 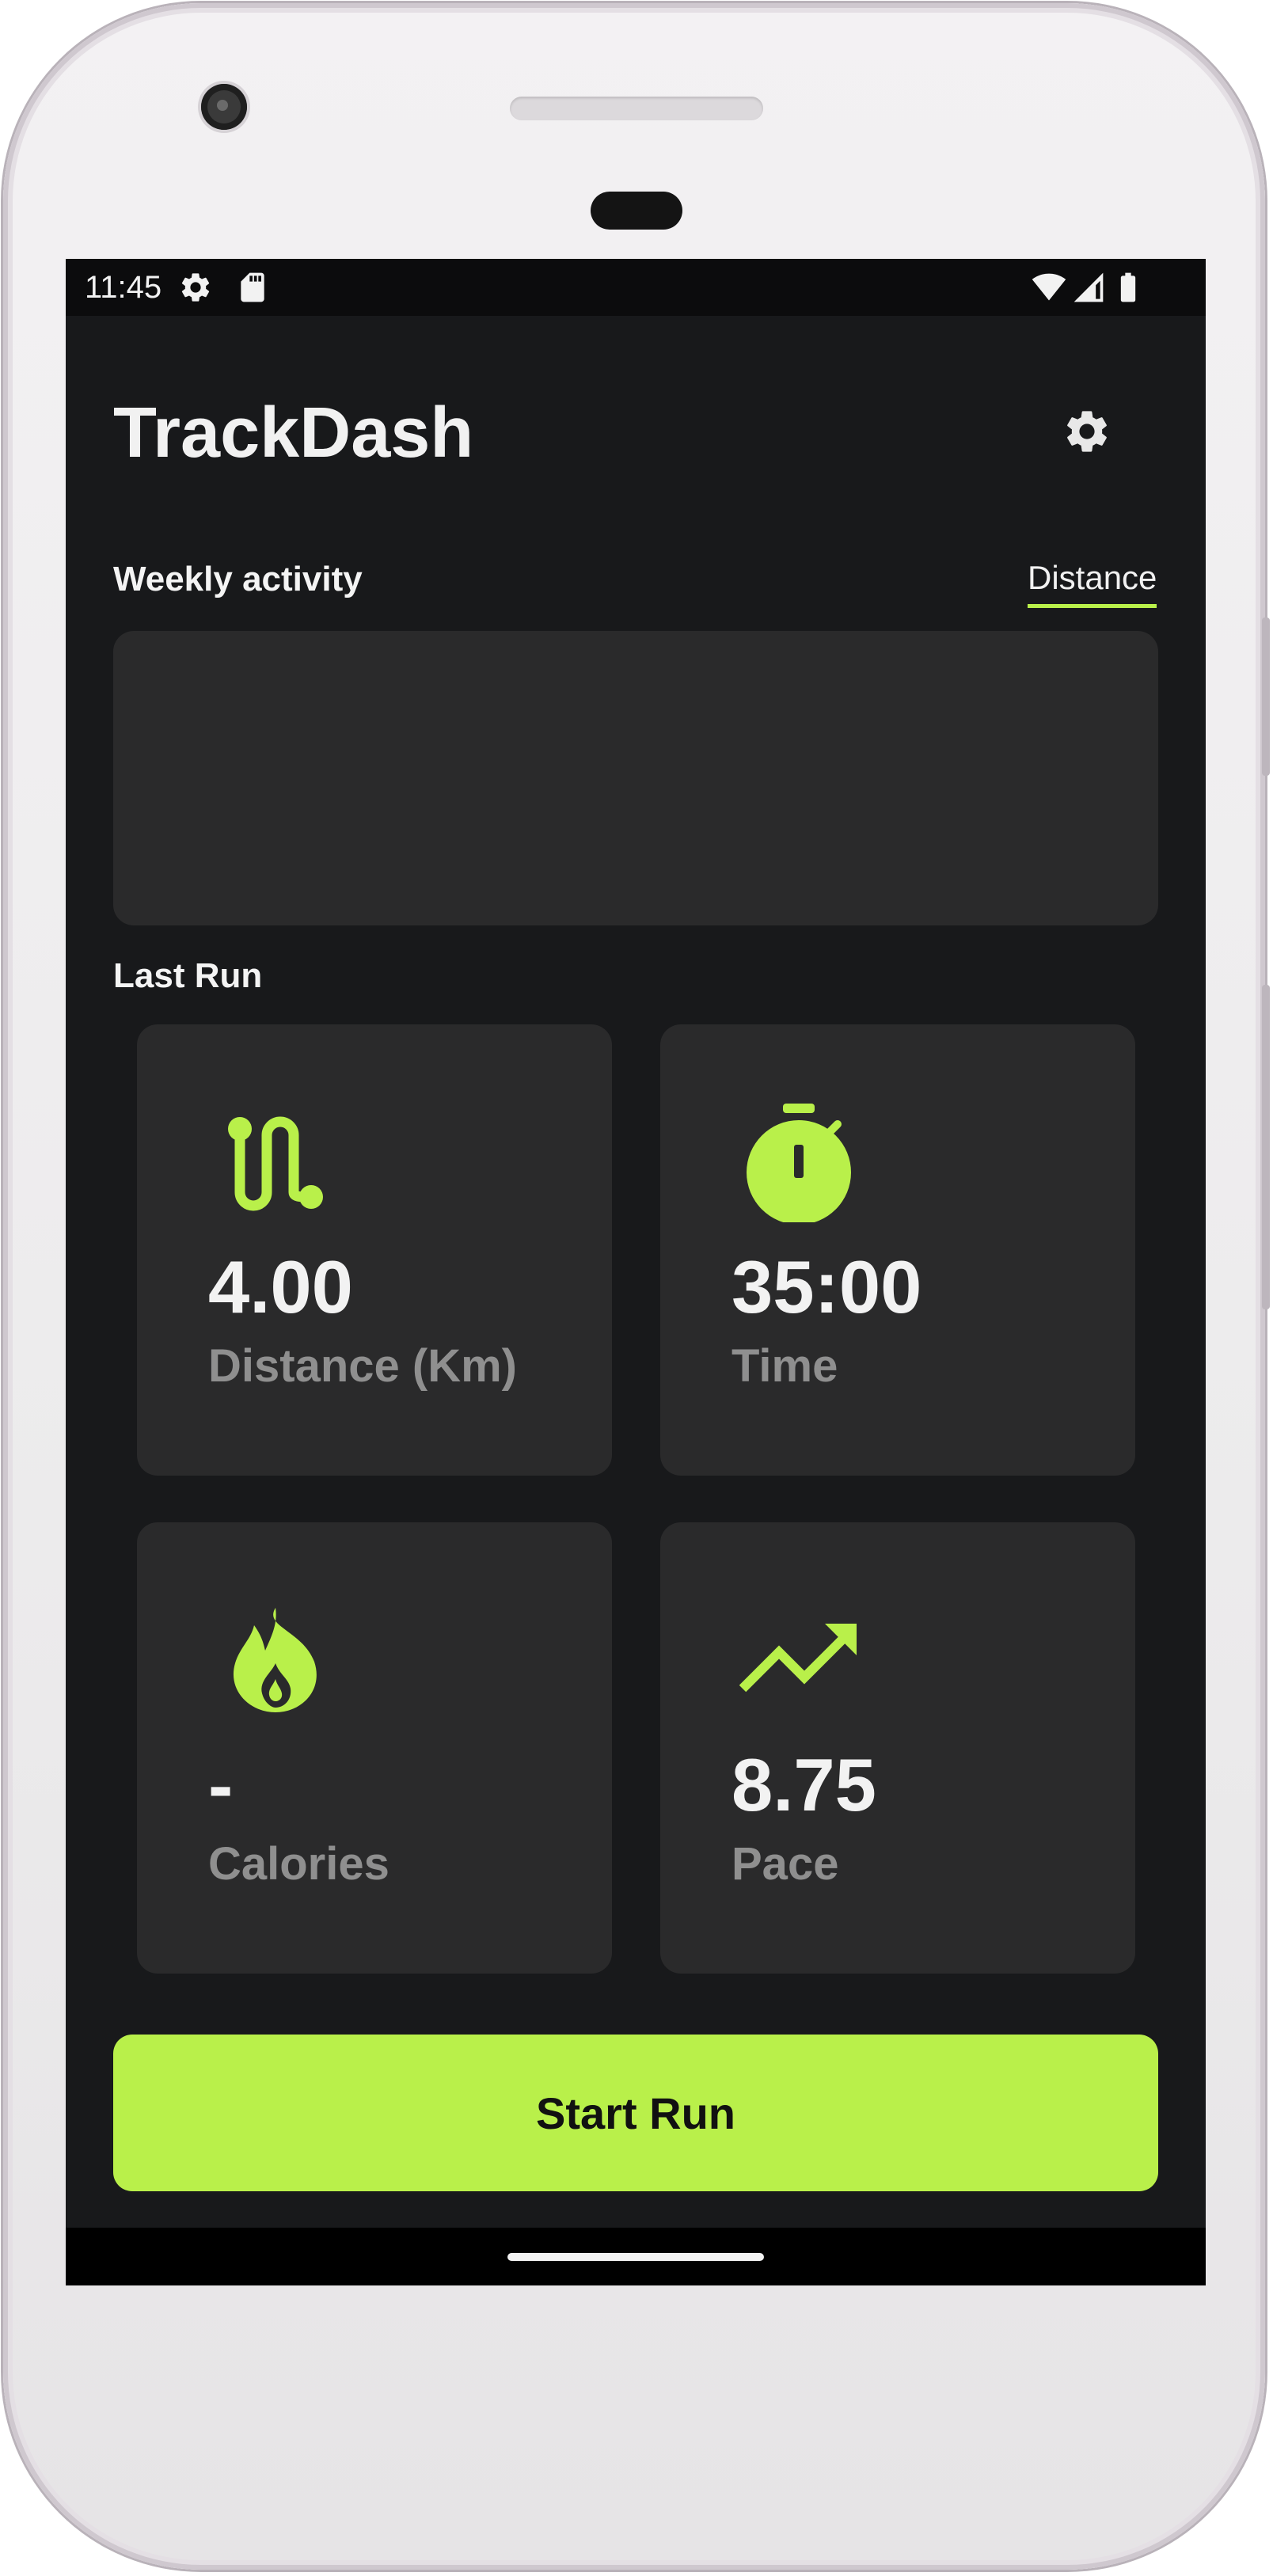 What do you see at coordinates (785, 1366) in the screenshot?
I see `time-label: Time` at bounding box center [785, 1366].